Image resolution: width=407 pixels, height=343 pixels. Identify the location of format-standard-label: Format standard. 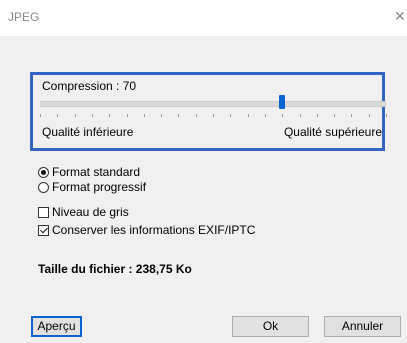
(96, 172).